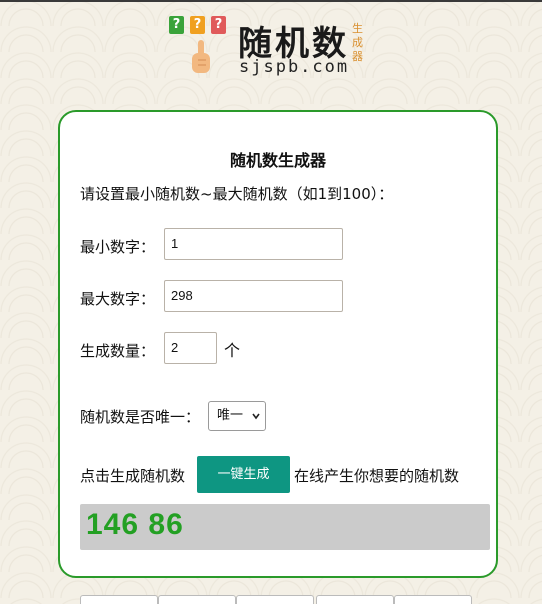 This screenshot has height=604, width=542. I want to click on min-number-input: 1, so click(253, 244).